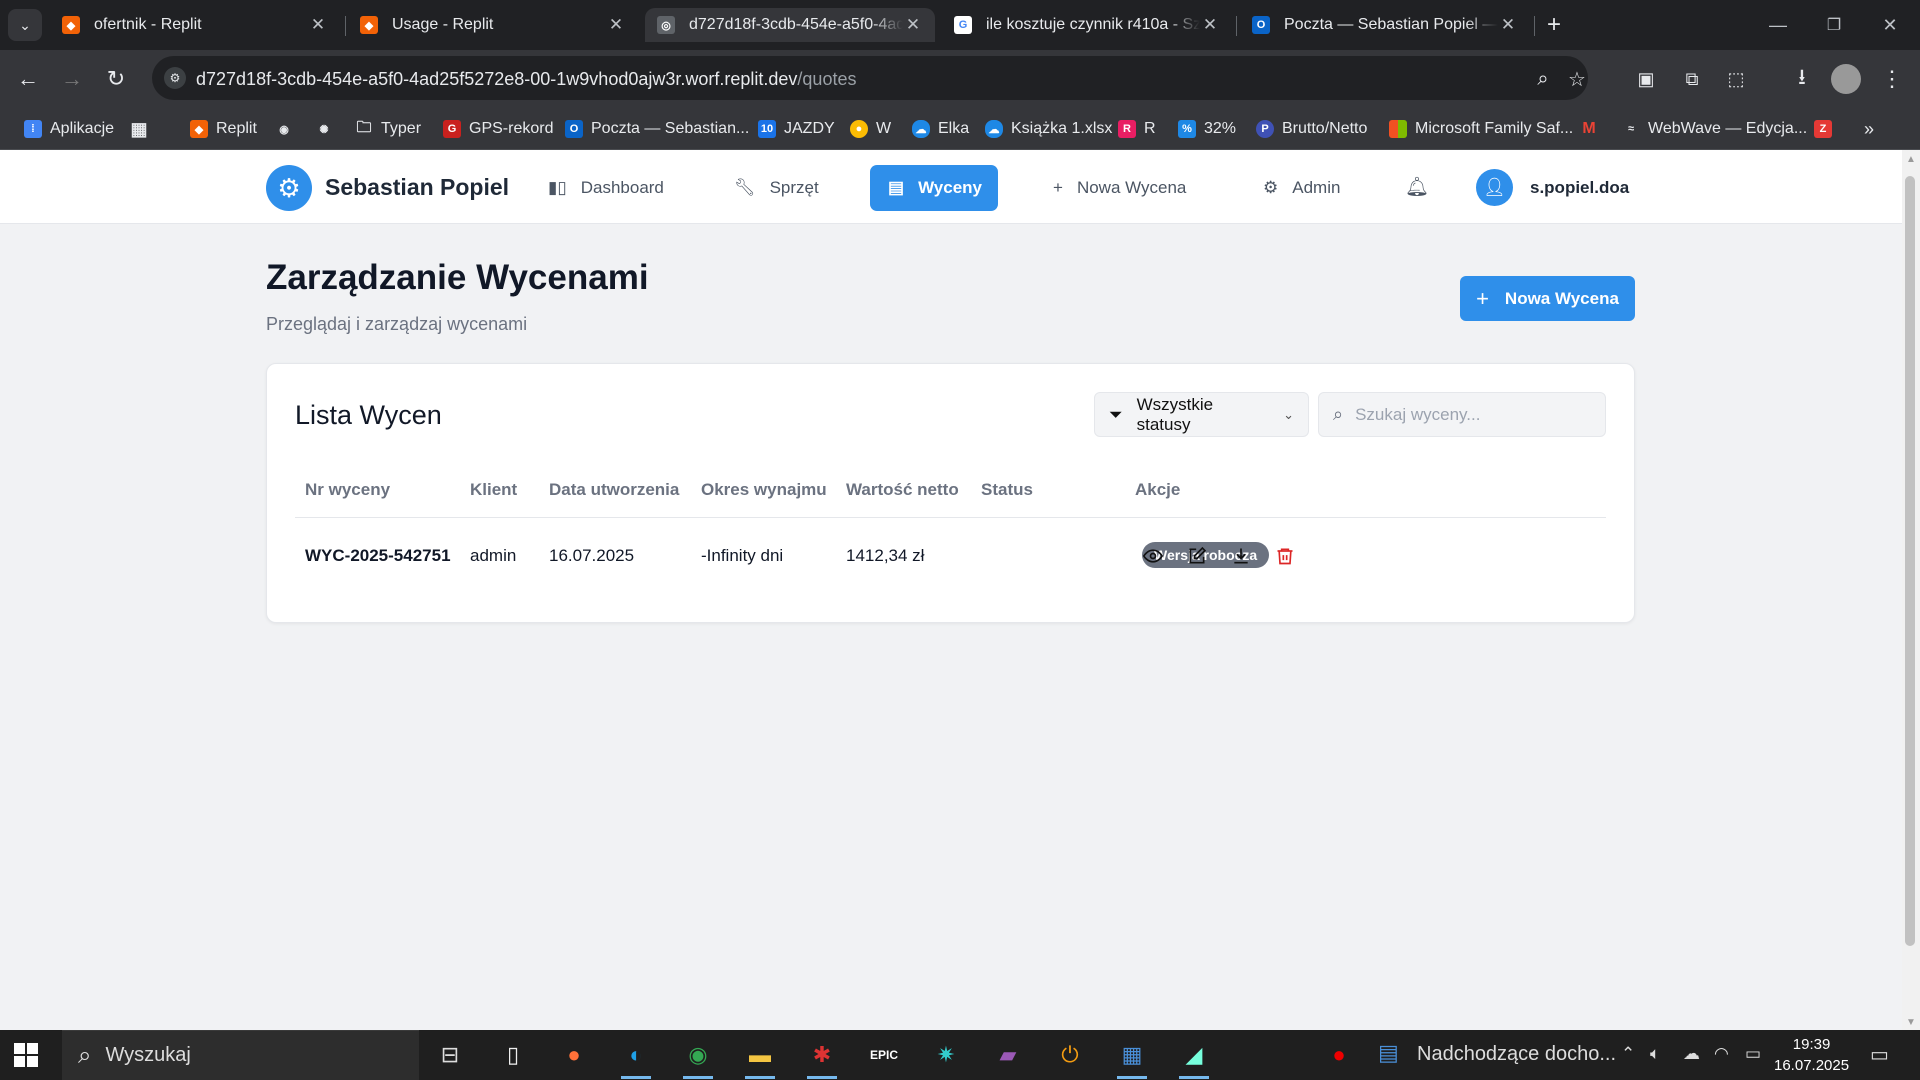 This screenshot has height=1080, width=1920. What do you see at coordinates (450, 1055) in the screenshot?
I see `task-view-icon: ⊟` at bounding box center [450, 1055].